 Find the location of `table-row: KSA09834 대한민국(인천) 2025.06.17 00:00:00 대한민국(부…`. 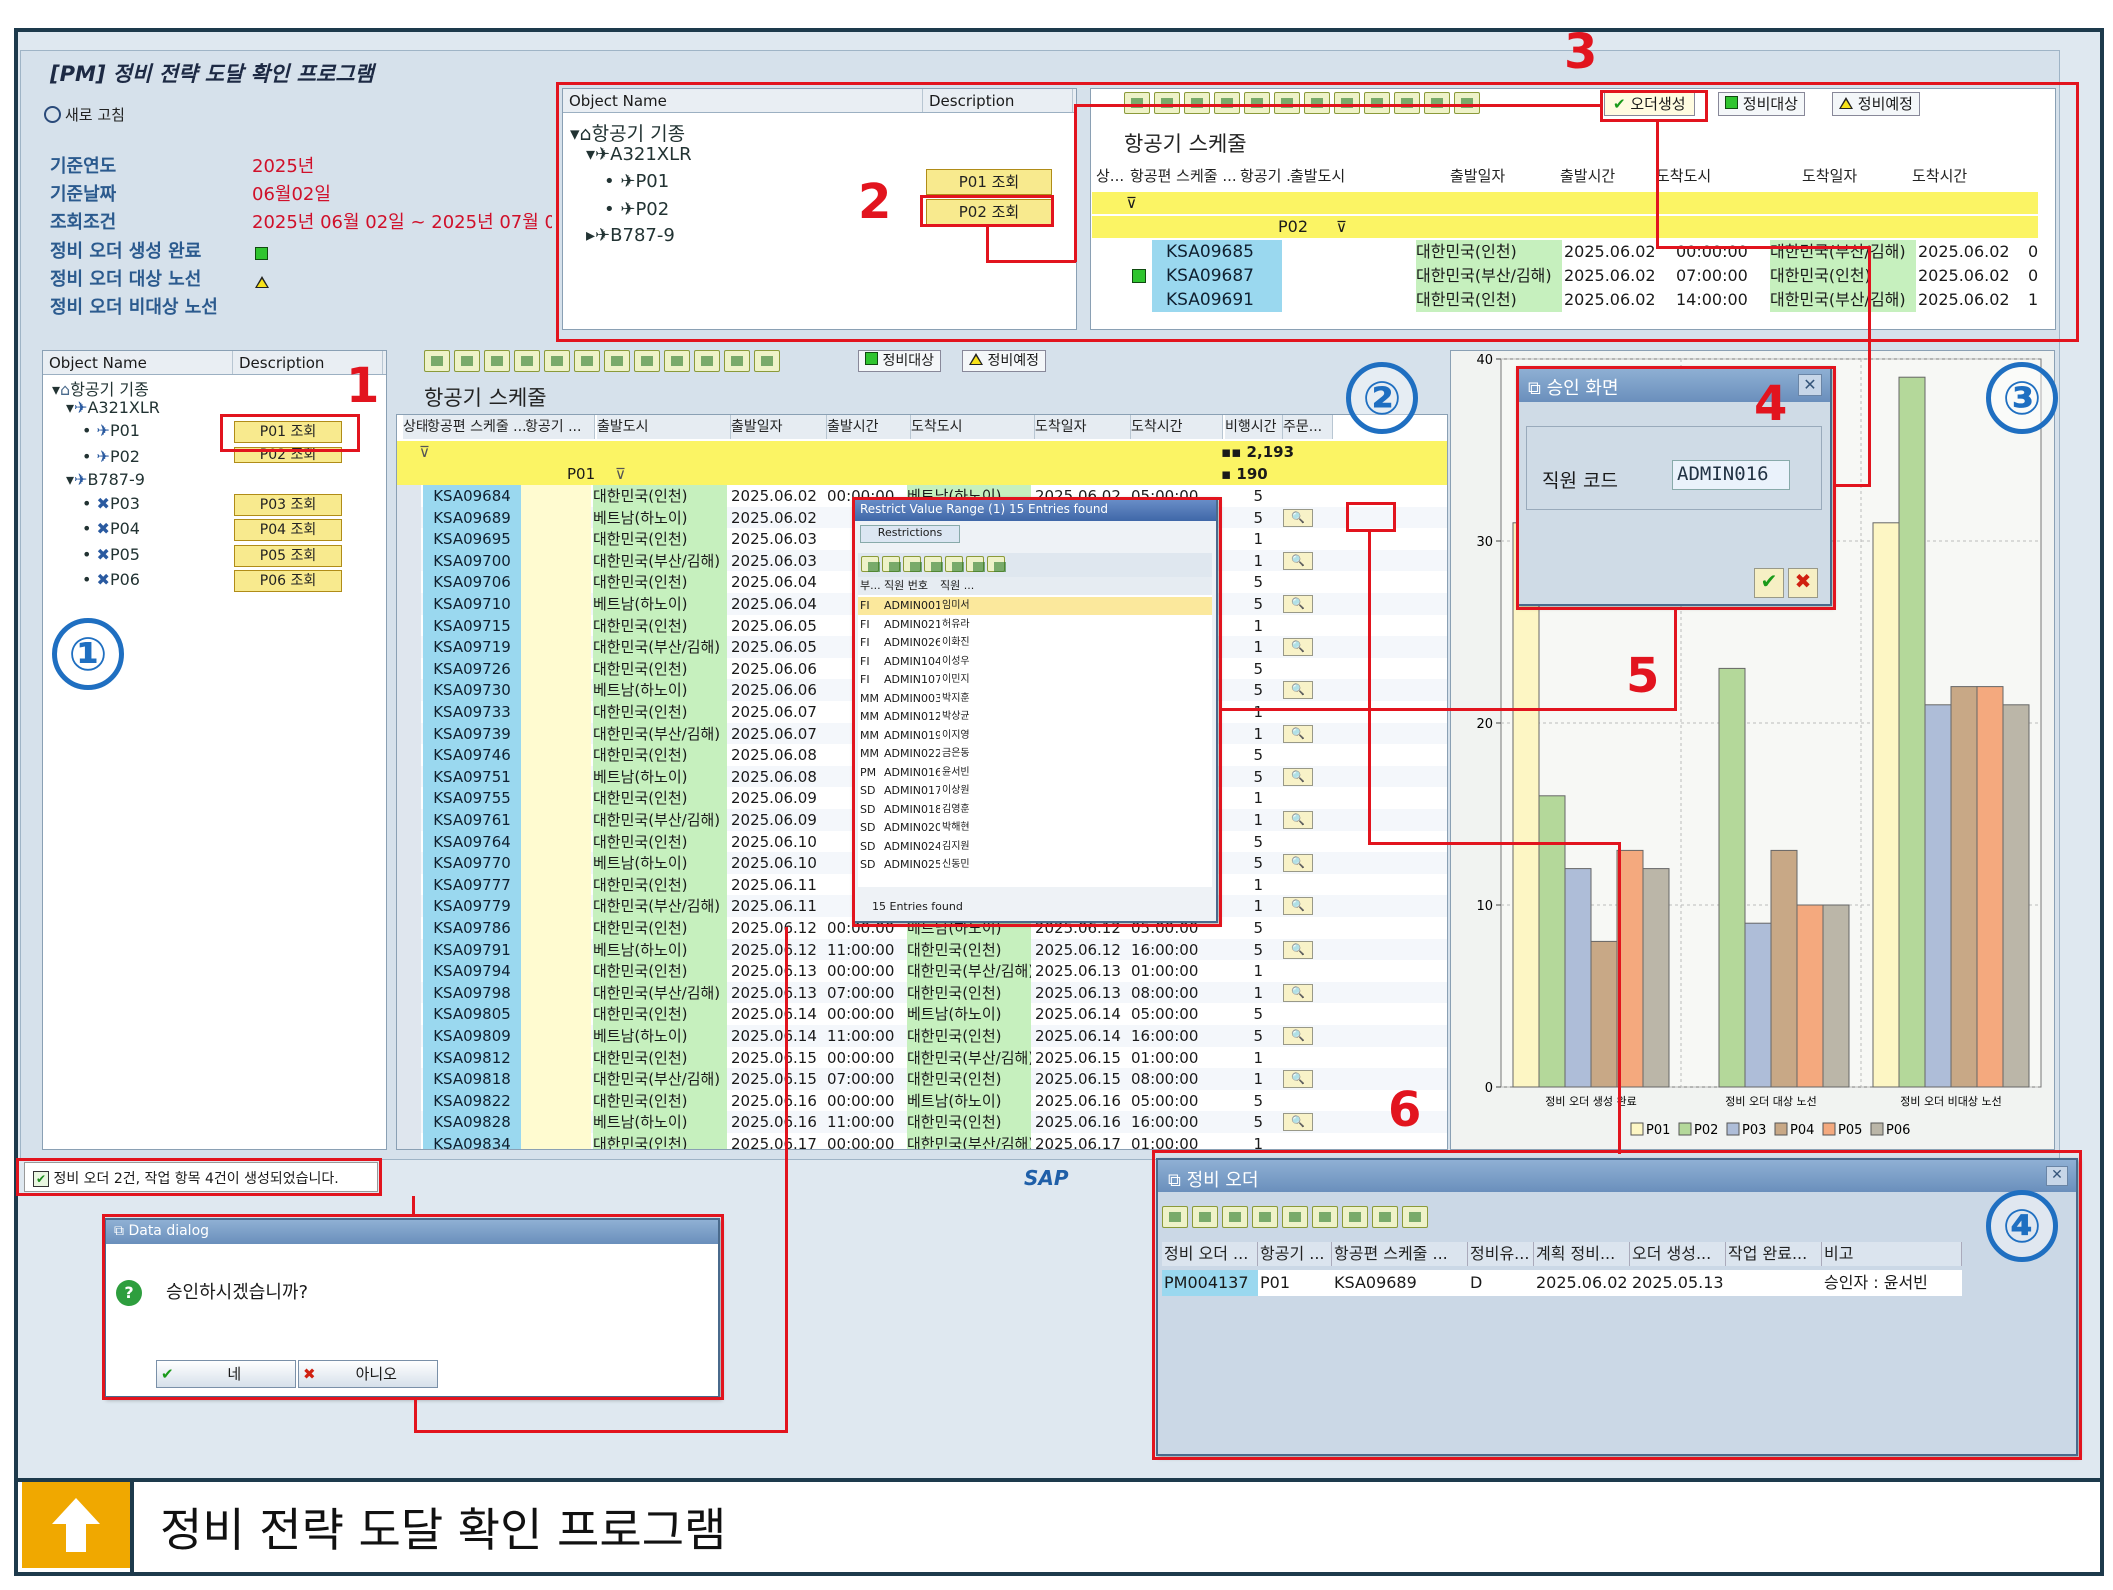

table-row: KSA09834 대한민국(인천) 2025.06.17 00:00:00 대한민국(부… is located at coordinates (922, 1141).